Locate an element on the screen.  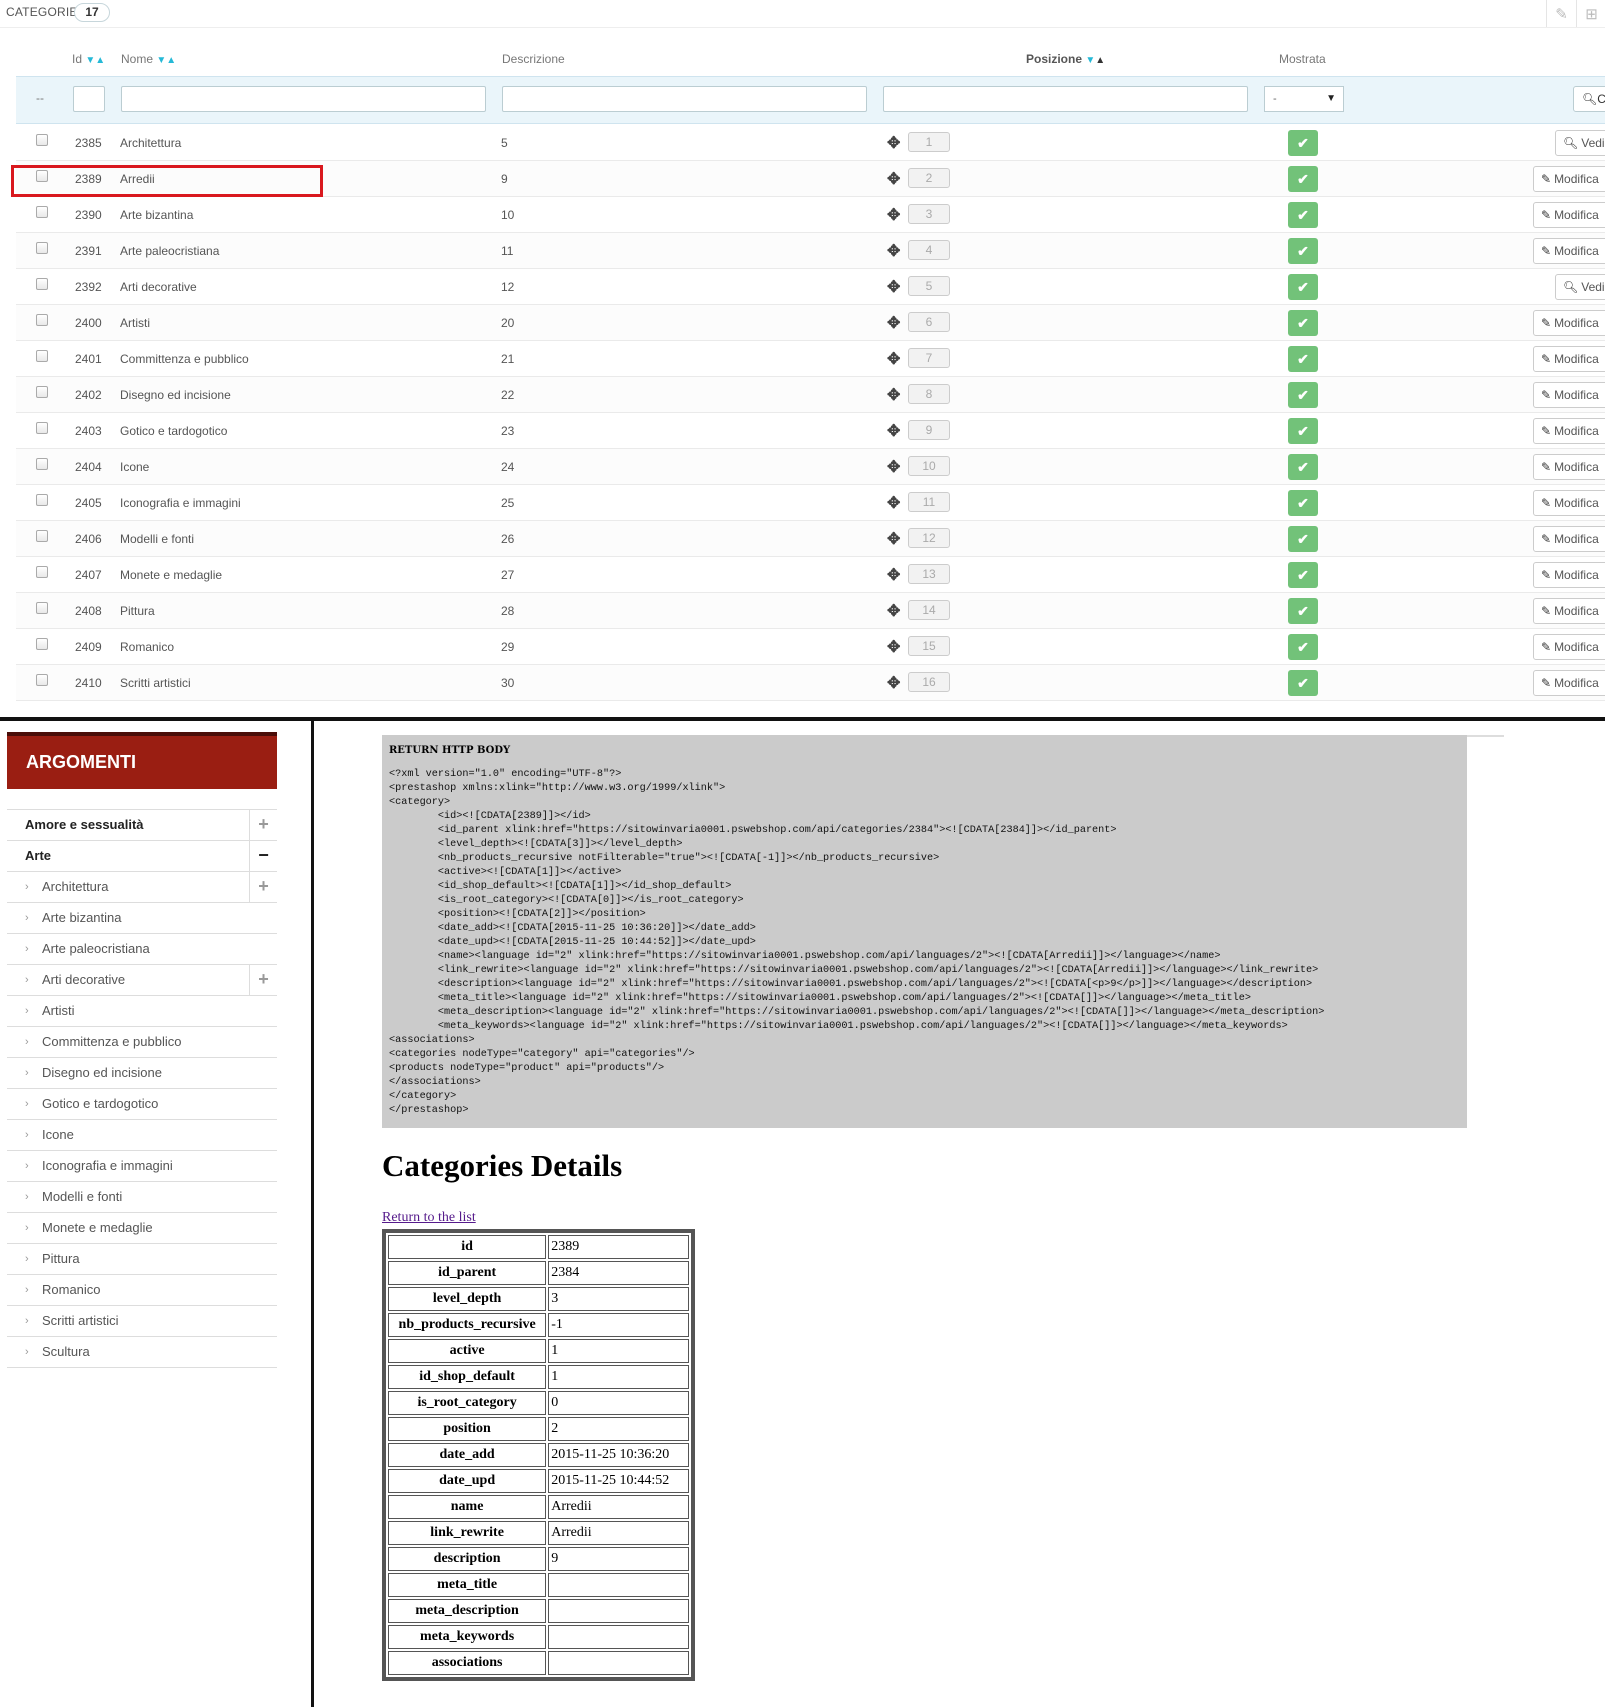
sidebar-item: › Arte bizantina is located at coordinates (142, 918).